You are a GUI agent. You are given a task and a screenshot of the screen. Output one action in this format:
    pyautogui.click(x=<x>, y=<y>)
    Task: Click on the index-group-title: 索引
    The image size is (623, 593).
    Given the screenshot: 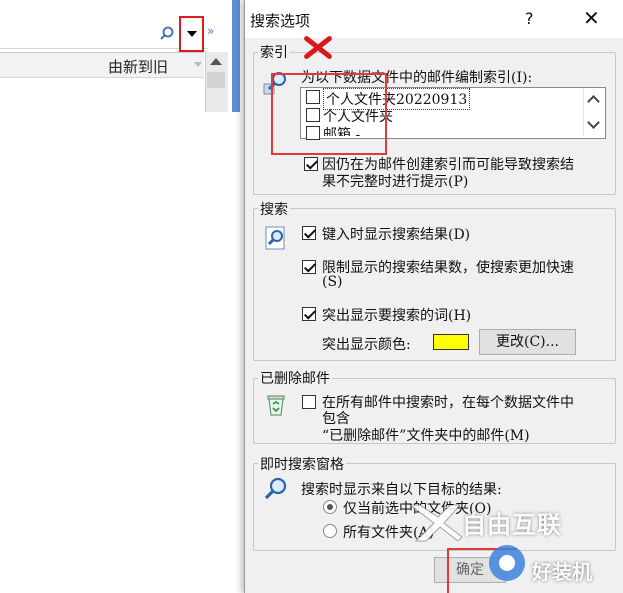 What is the action you would take?
    pyautogui.click(x=274, y=52)
    